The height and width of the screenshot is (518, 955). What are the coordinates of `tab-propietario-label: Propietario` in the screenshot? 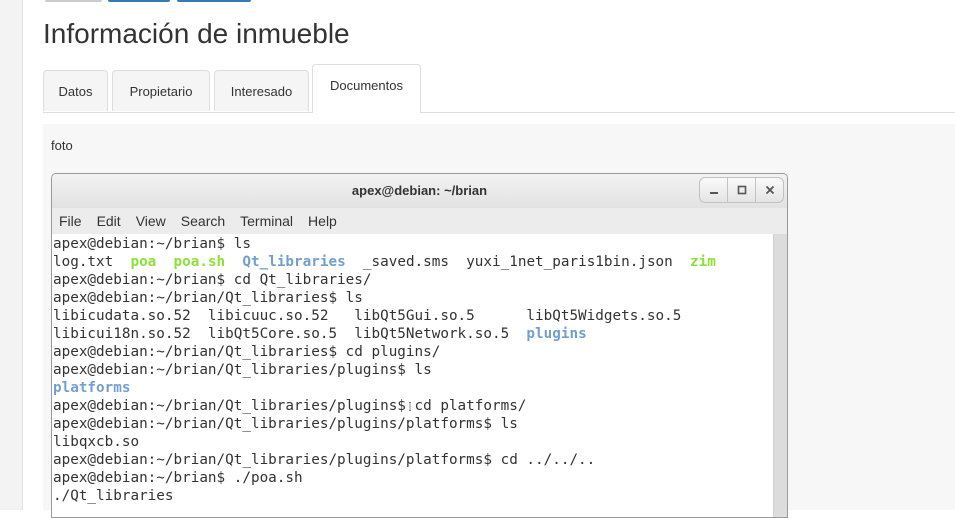 It's located at (161, 91).